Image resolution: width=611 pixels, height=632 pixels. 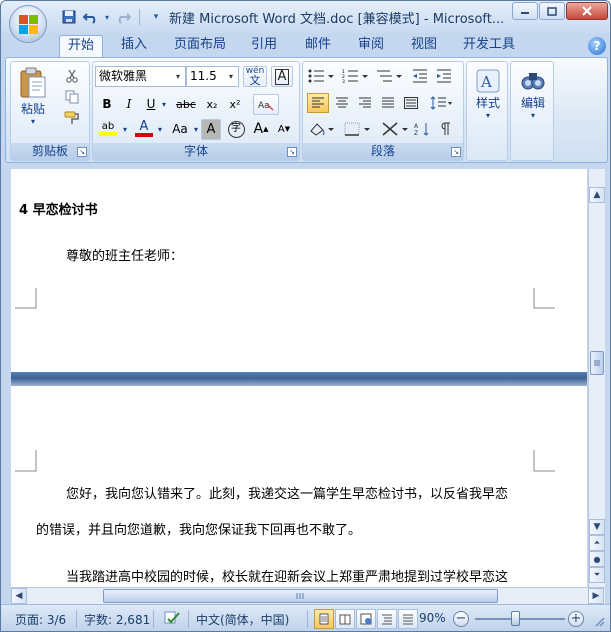 I want to click on window-controls, so click(x=560, y=11).